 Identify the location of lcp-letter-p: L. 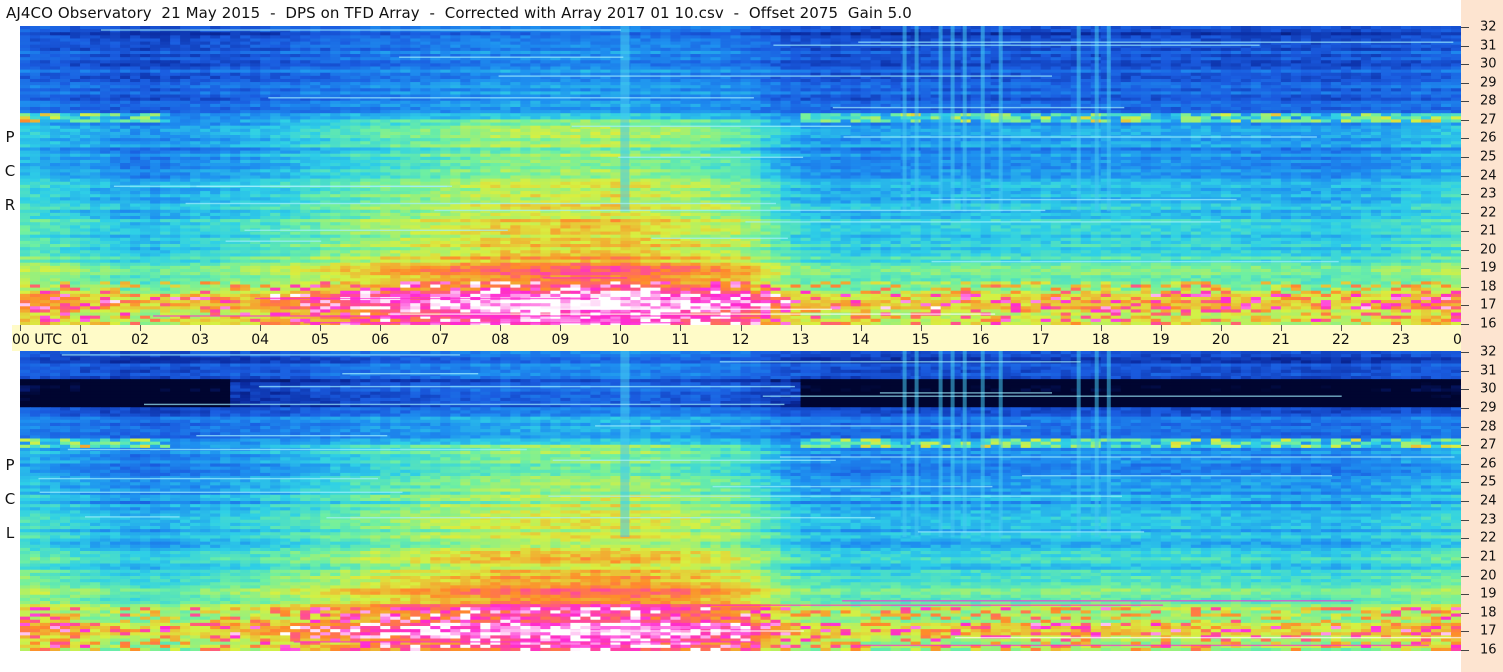
(10, 543).